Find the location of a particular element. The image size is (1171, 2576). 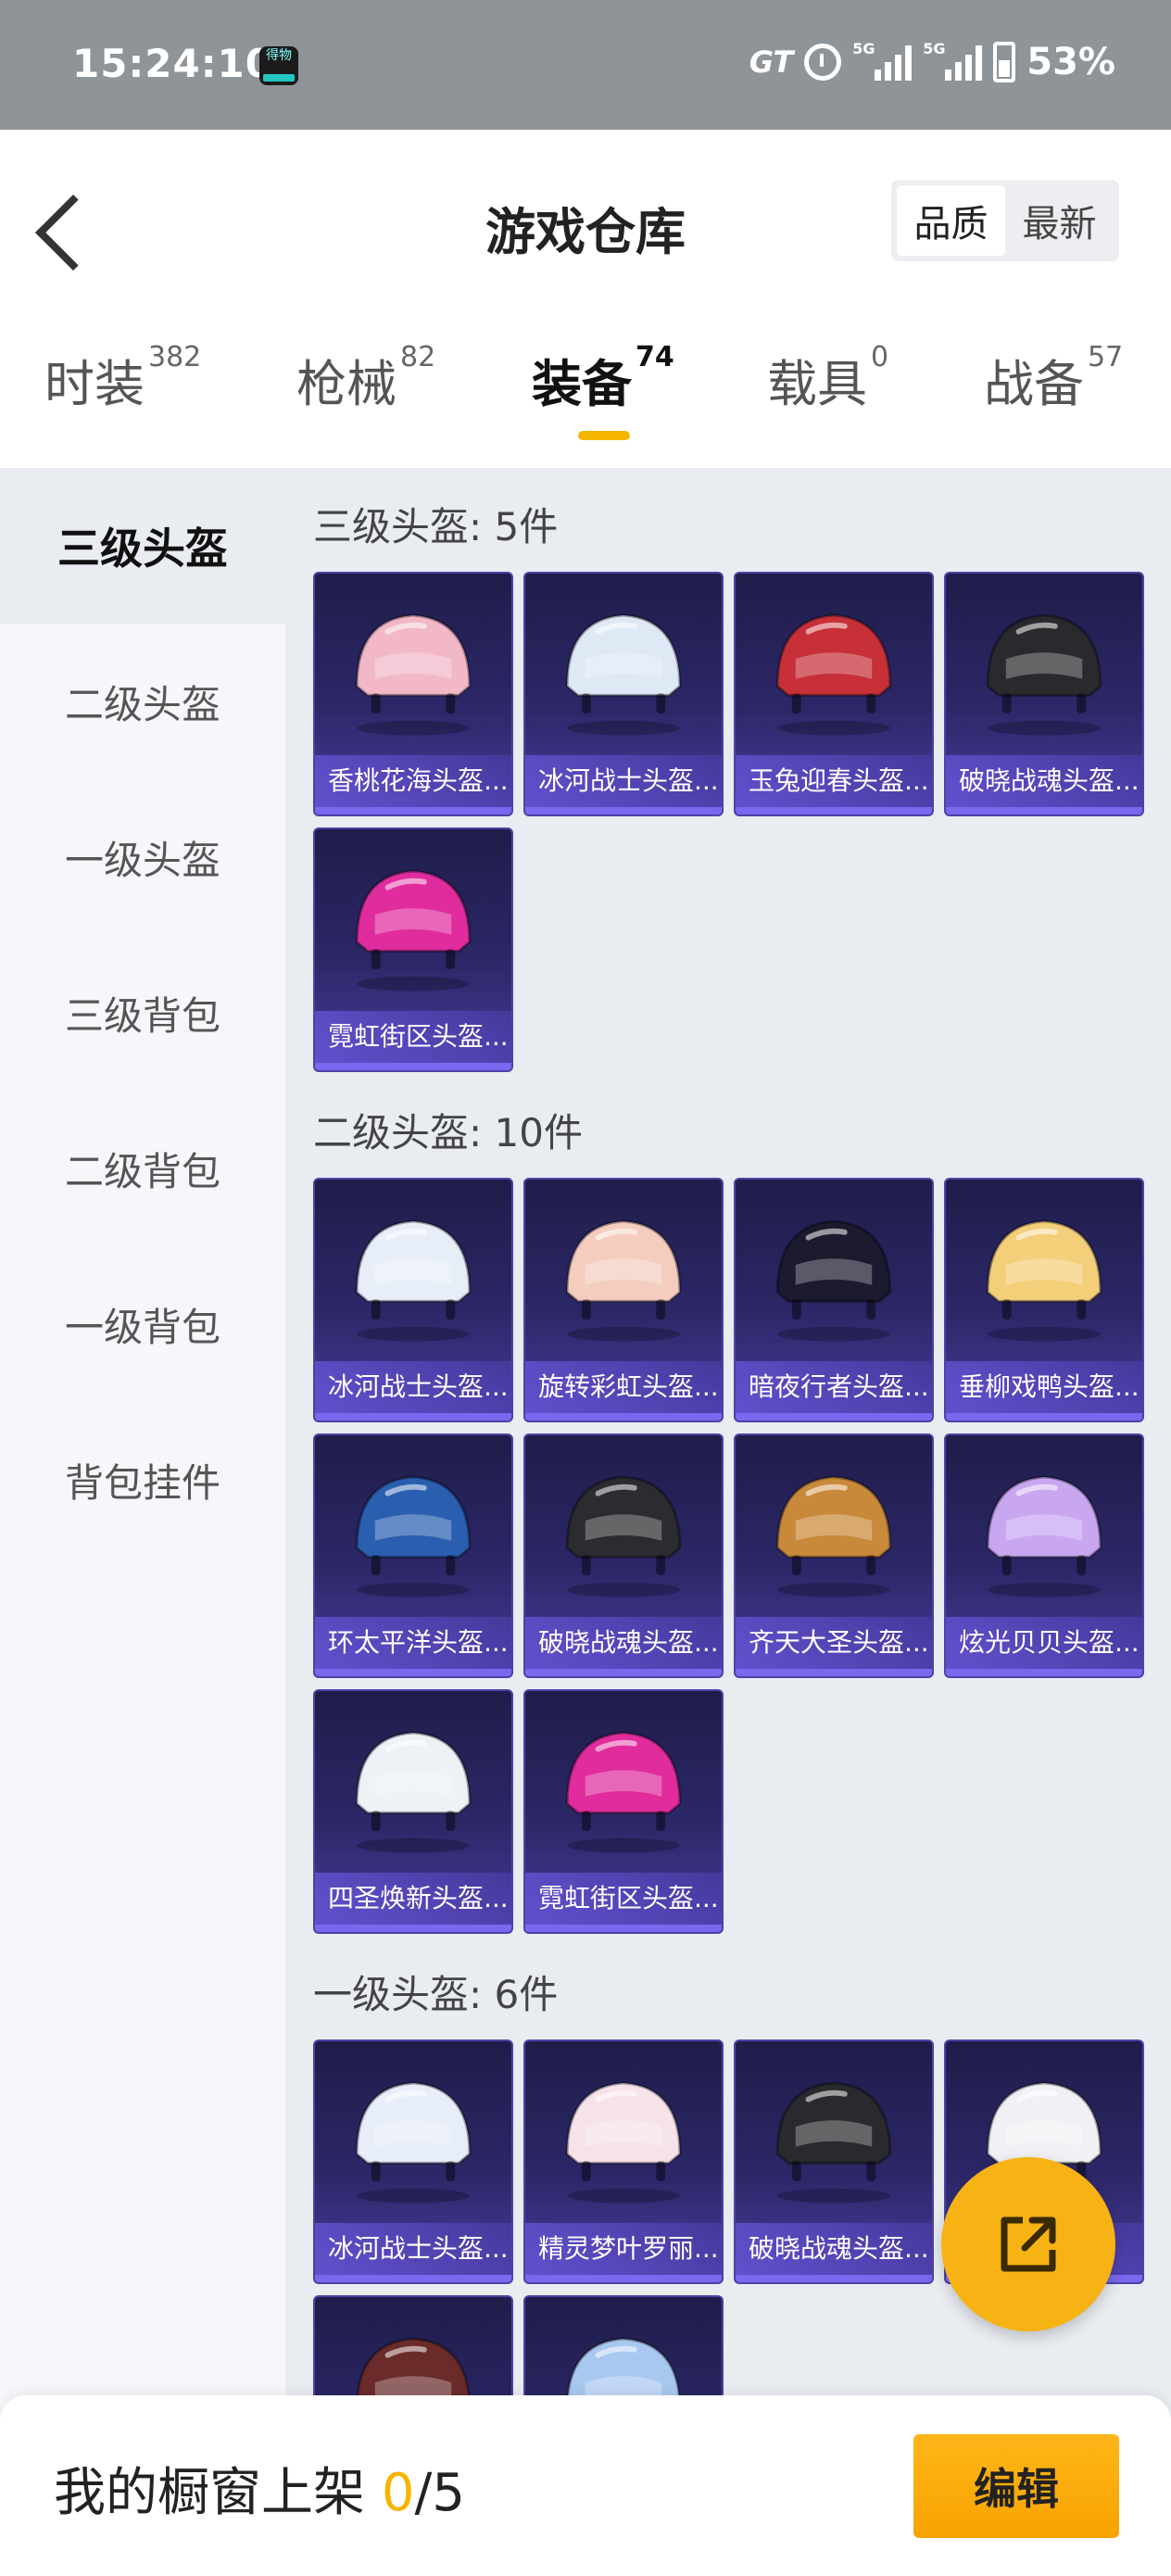

section-title-level3: 三级头盔: 5件 is located at coordinates (436, 526).